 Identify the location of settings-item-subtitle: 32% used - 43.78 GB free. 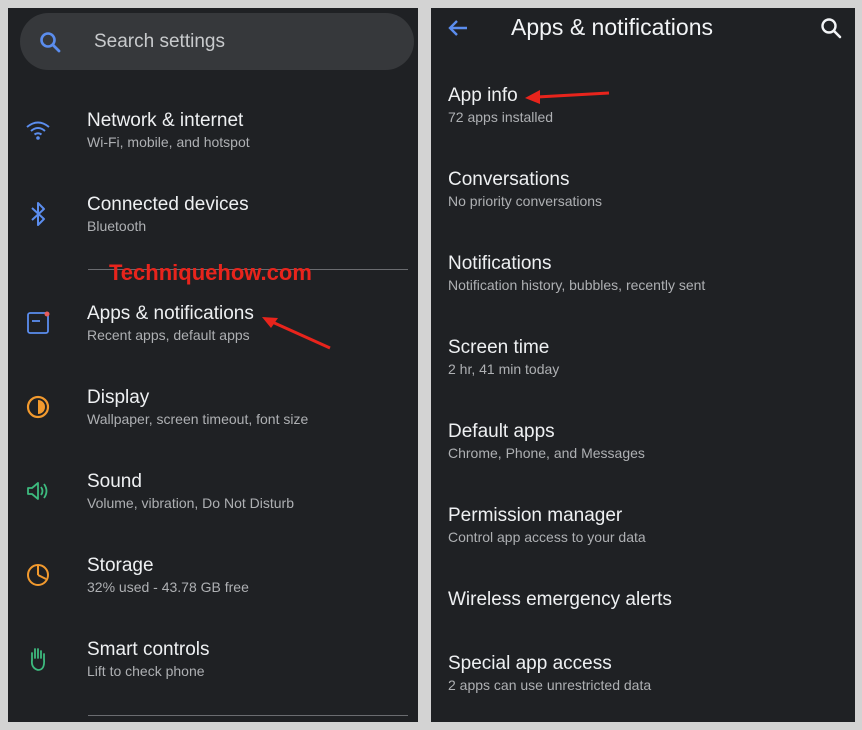
(168, 587).